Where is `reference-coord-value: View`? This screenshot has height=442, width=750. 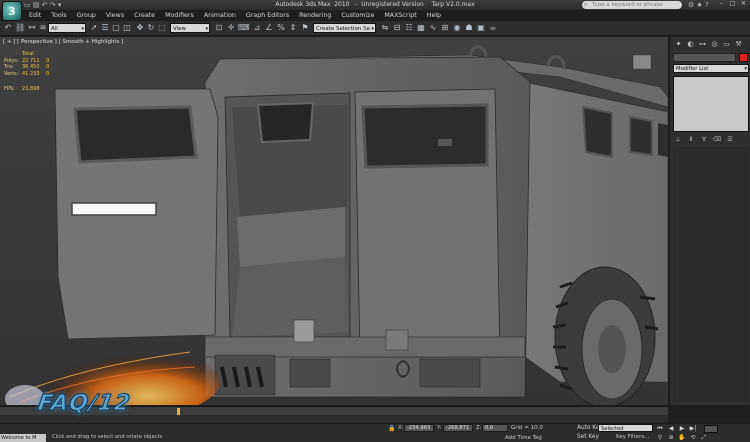
reference-coord-value: View is located at coordinates (180, 29).